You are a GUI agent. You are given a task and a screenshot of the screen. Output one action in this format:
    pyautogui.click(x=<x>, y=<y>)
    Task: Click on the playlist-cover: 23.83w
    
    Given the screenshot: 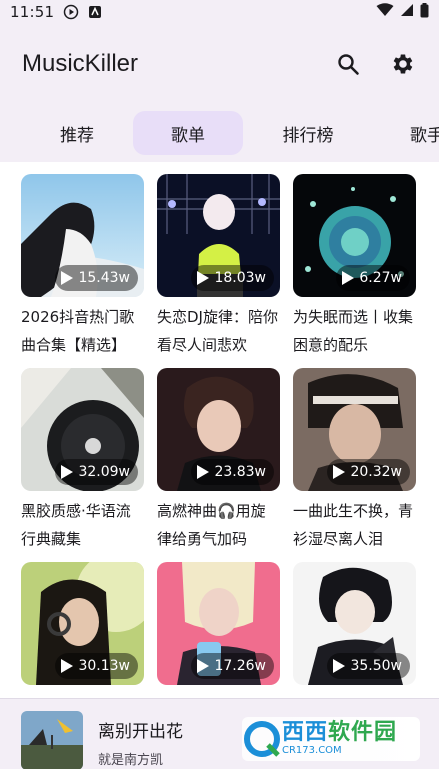 What is the action you would take?
    pyautogui.click(x=218, y=429)
    